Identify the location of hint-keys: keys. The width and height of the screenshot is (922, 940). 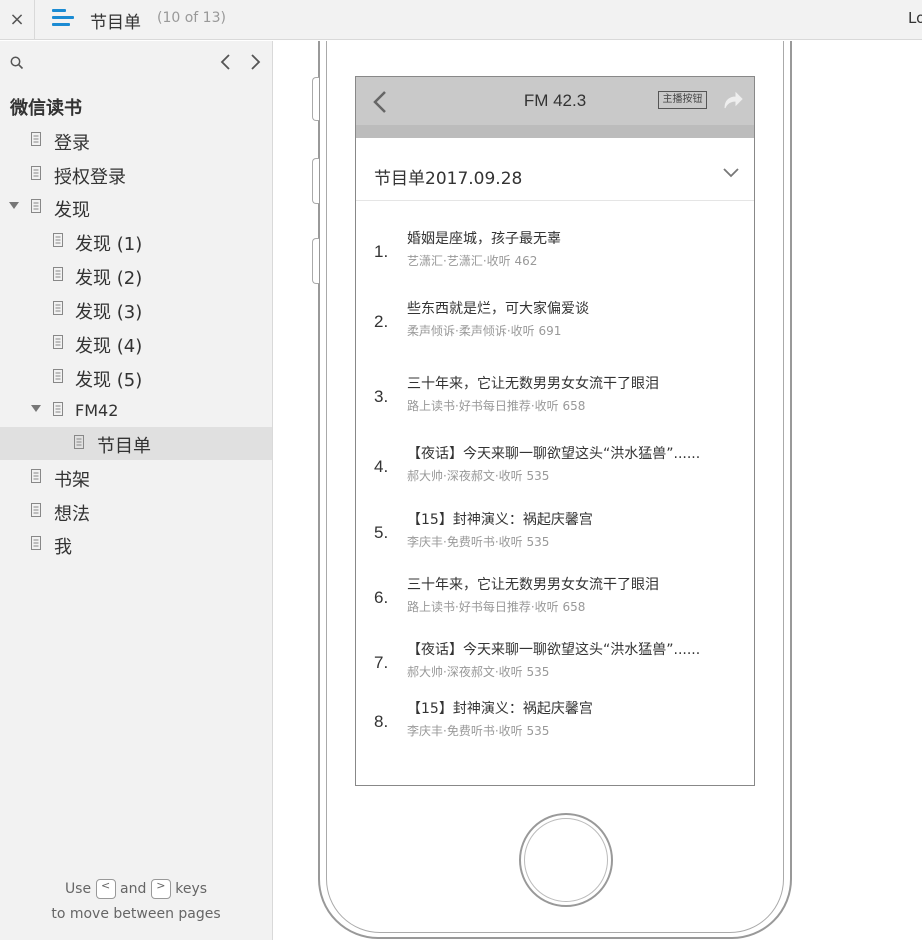
(191, 889).